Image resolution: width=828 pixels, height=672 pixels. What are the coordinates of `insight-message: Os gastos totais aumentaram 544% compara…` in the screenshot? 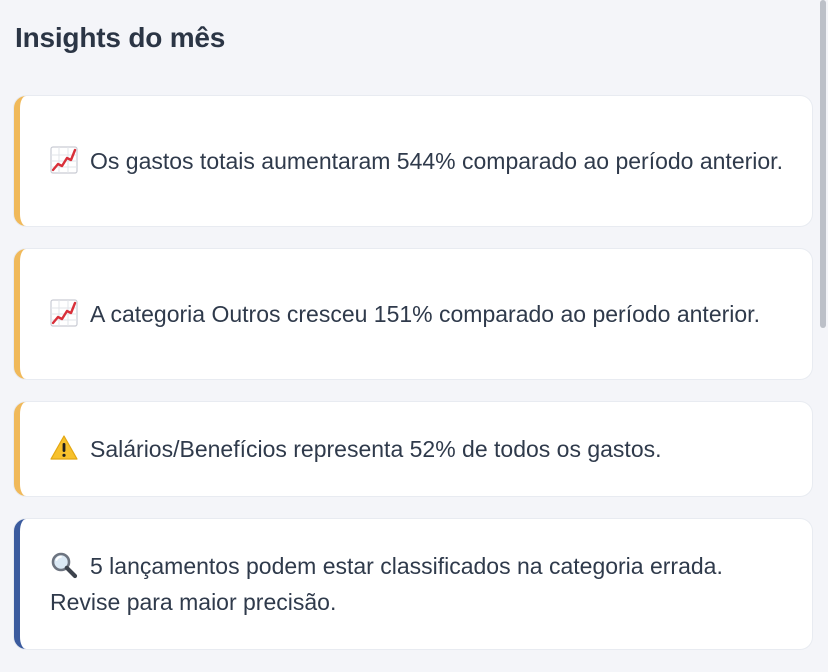 It's located at (436, 161).